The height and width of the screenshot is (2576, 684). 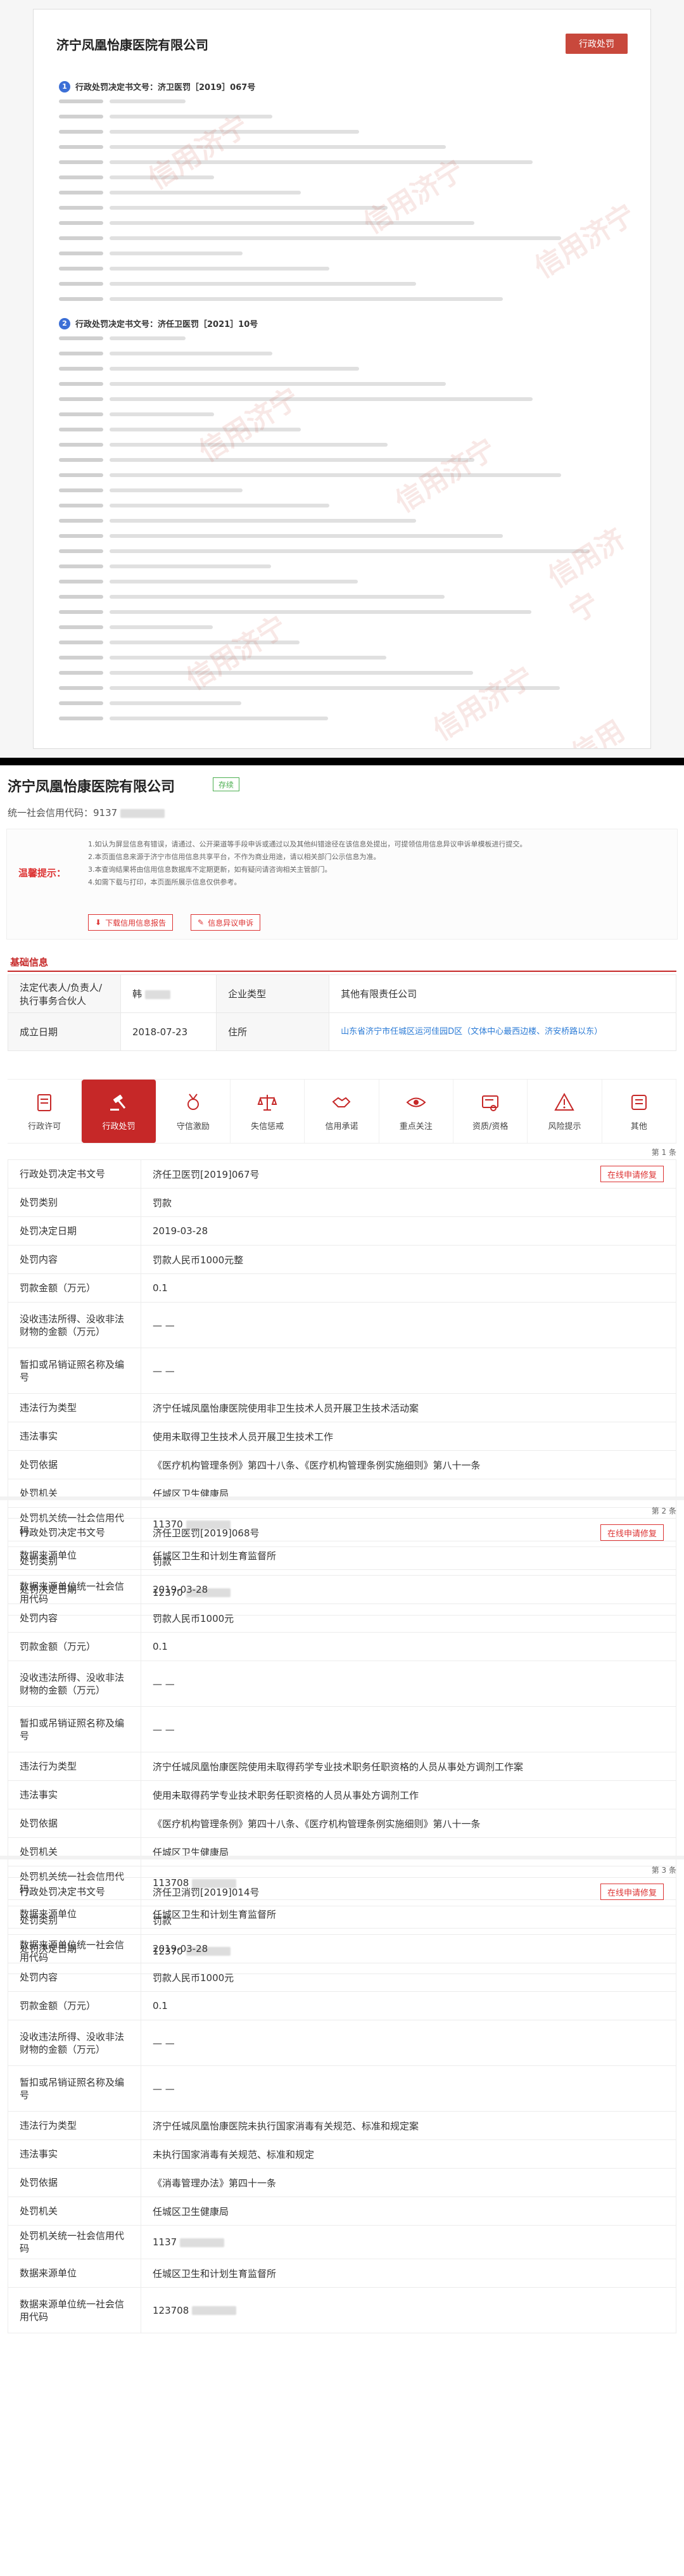 I want to click on record-value-text: 未执行国家消毒有关规范、标准和规定, so click(x=234, y=2154).